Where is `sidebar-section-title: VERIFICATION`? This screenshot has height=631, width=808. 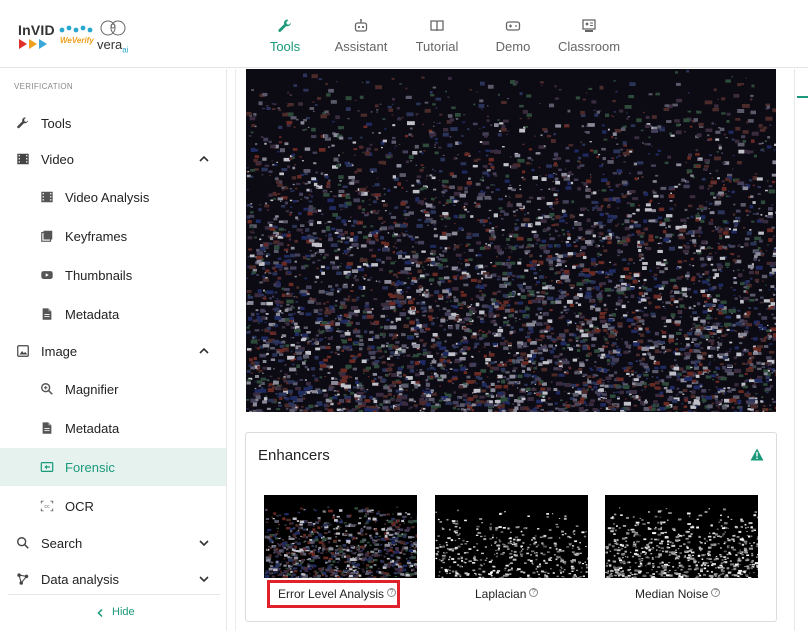
sidebar-section-title: VERIFICATION is located at coordinates (44, 86).